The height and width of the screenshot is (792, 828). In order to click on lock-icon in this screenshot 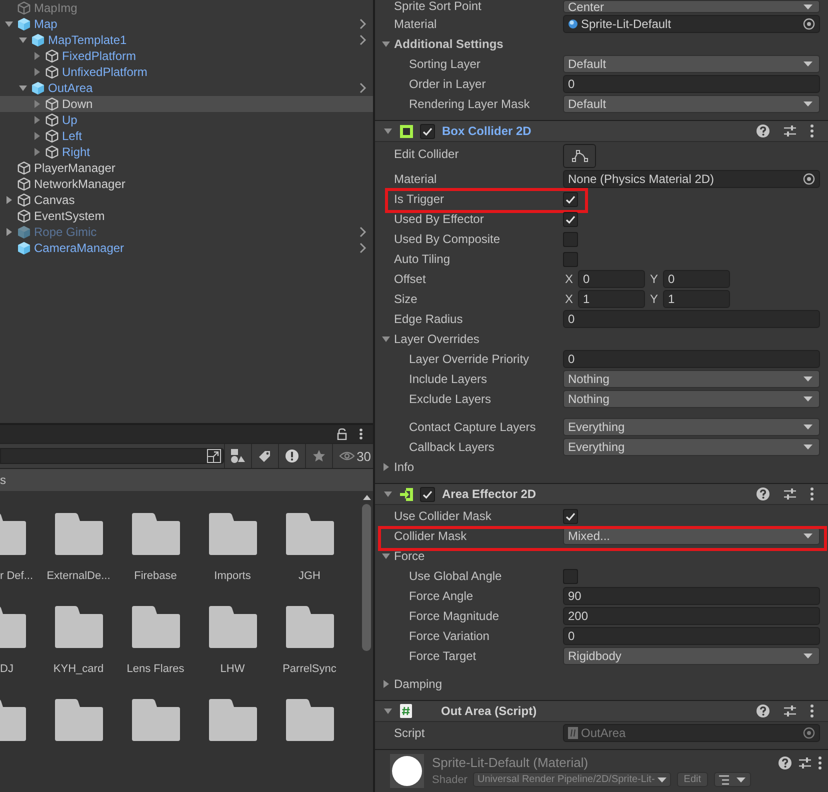, I will do `click(342, 434)`.